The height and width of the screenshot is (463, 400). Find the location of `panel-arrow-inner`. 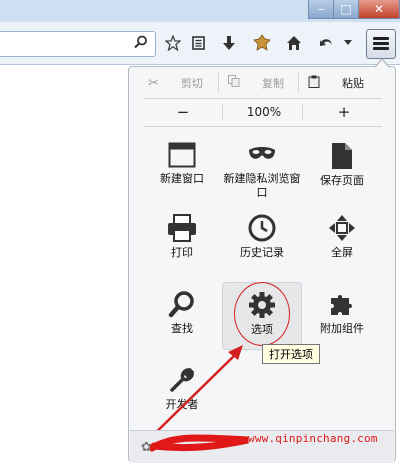

panel-arrow-inner is located at coordinates (382, 64).